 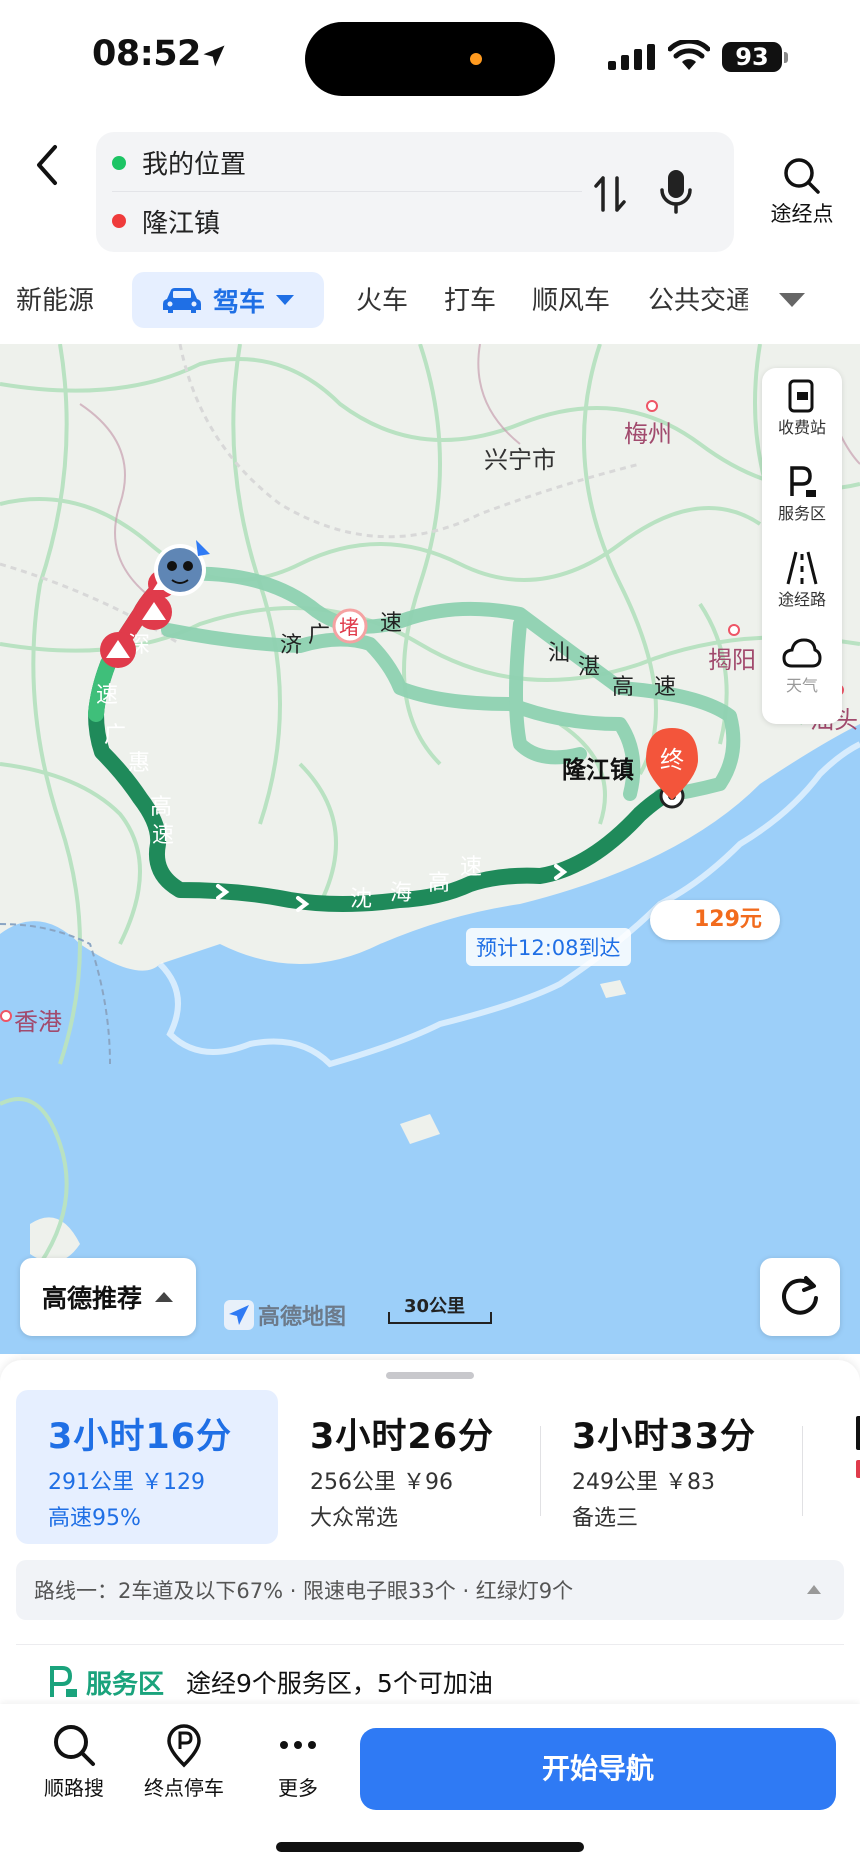 I want to click on battery-tip, so click(x=786, y=57).